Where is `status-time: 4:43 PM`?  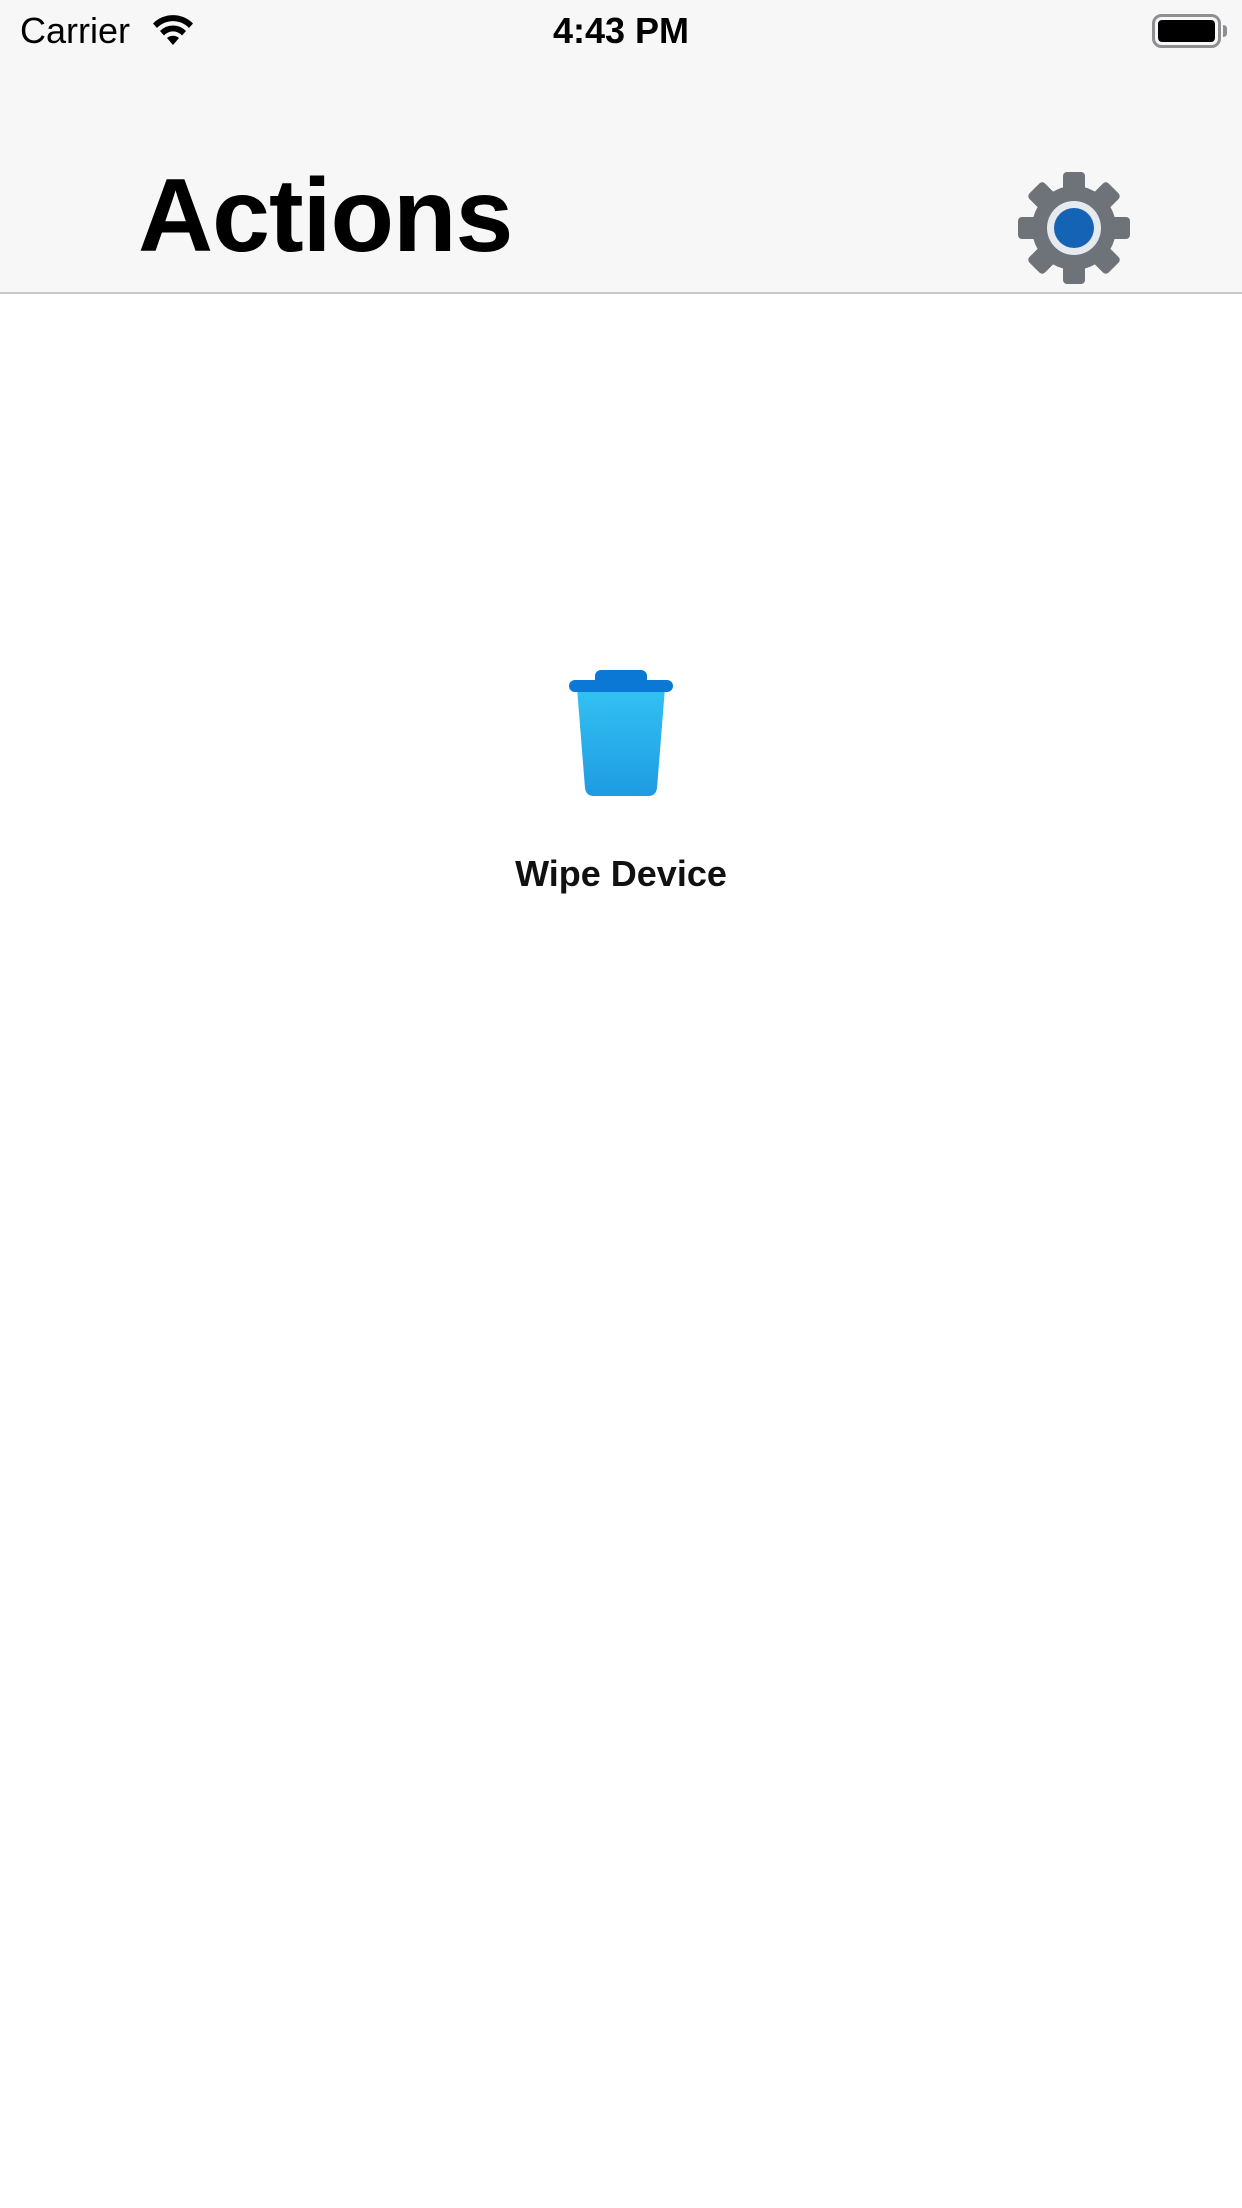 status-time: 4:43 PM is located at coordinates (621, 30).